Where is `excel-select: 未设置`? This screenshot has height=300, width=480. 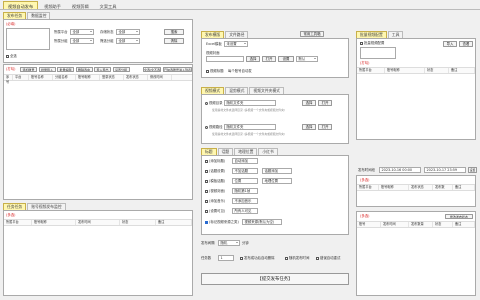
excel-select: 未设置 is located at coordinates (236, 44).